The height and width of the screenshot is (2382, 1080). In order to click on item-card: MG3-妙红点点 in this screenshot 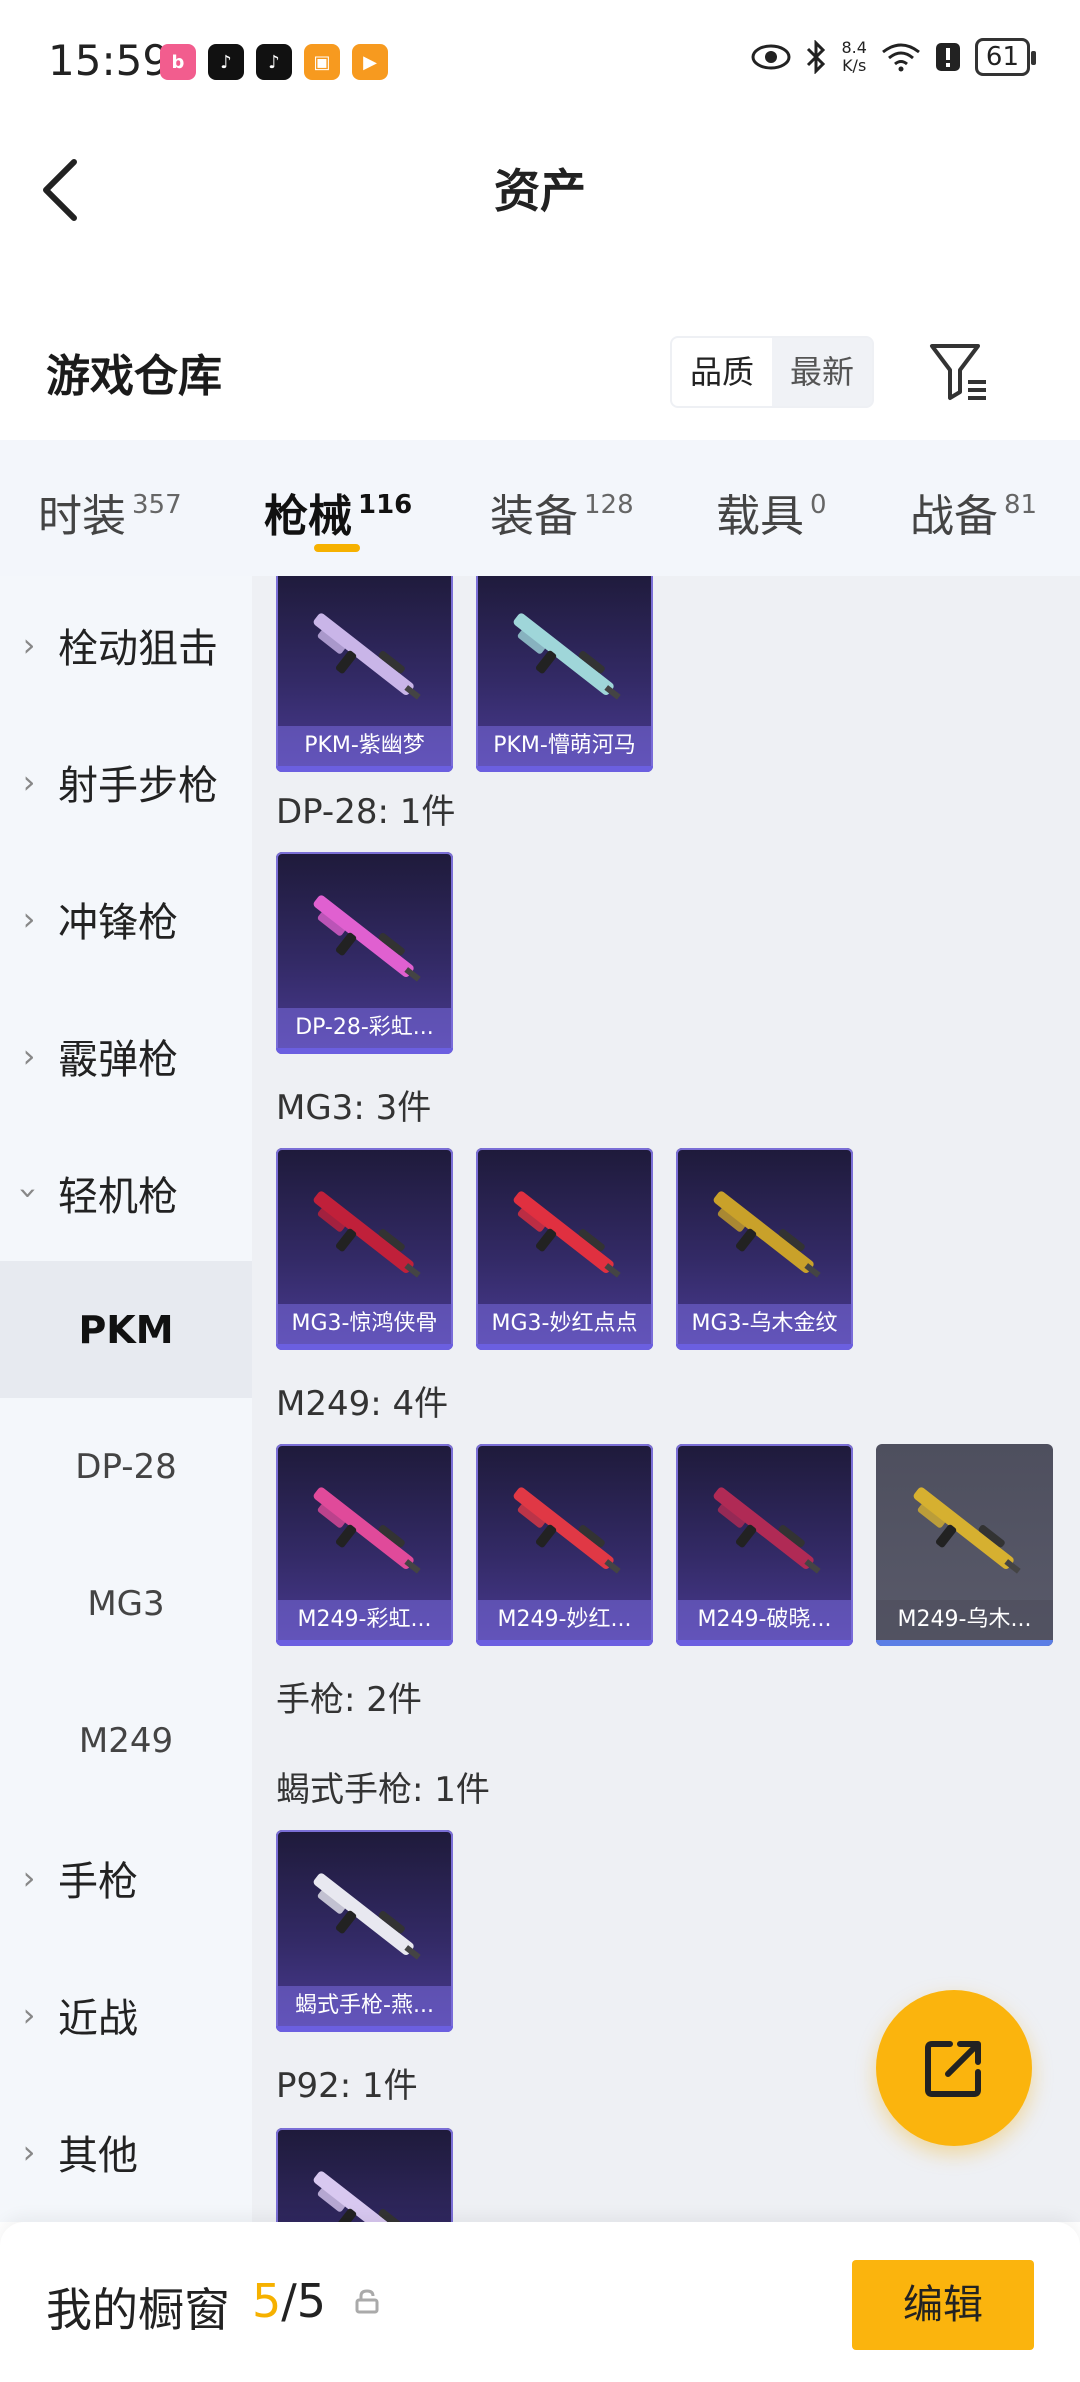, I will do `click(564, 1249)`.